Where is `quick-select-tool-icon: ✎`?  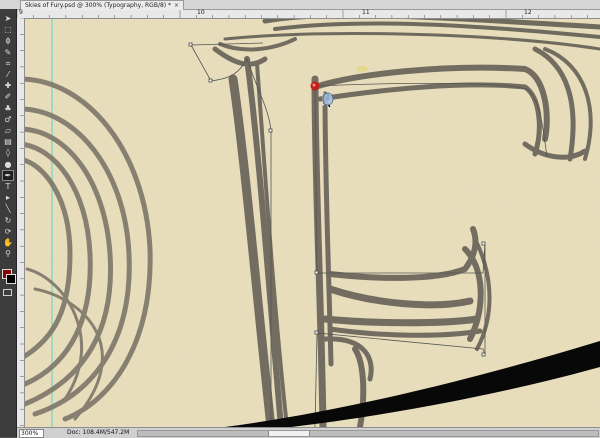 quick-select-tool-icon: ✎ is located at coordinates (8, 52).